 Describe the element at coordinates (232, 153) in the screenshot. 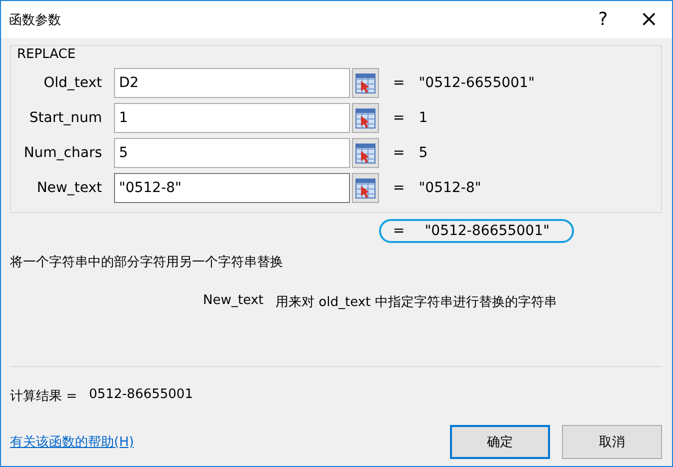

I see `argument-input: 5` at that location.